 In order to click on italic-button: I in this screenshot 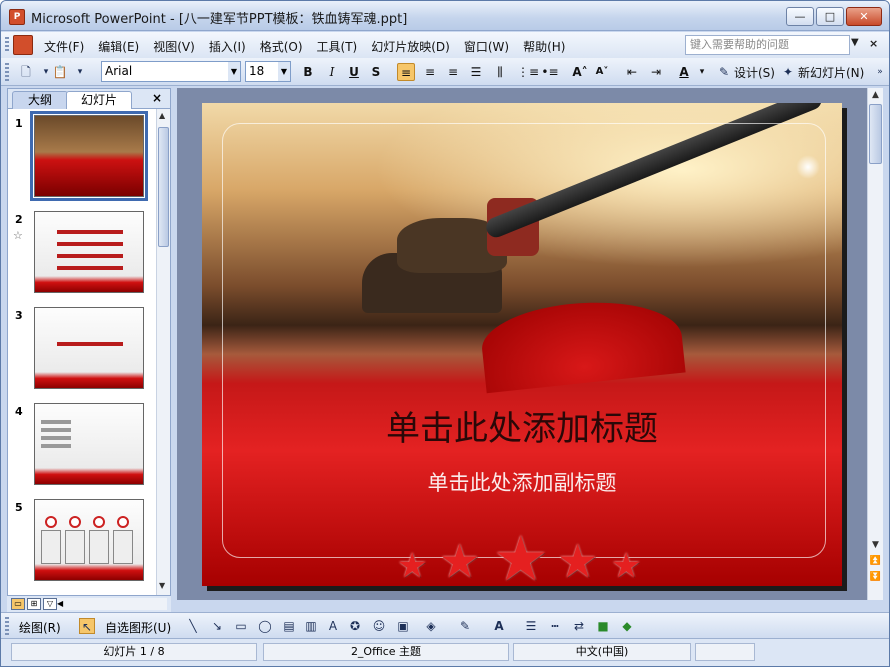, I will do `click(332, 72)`.